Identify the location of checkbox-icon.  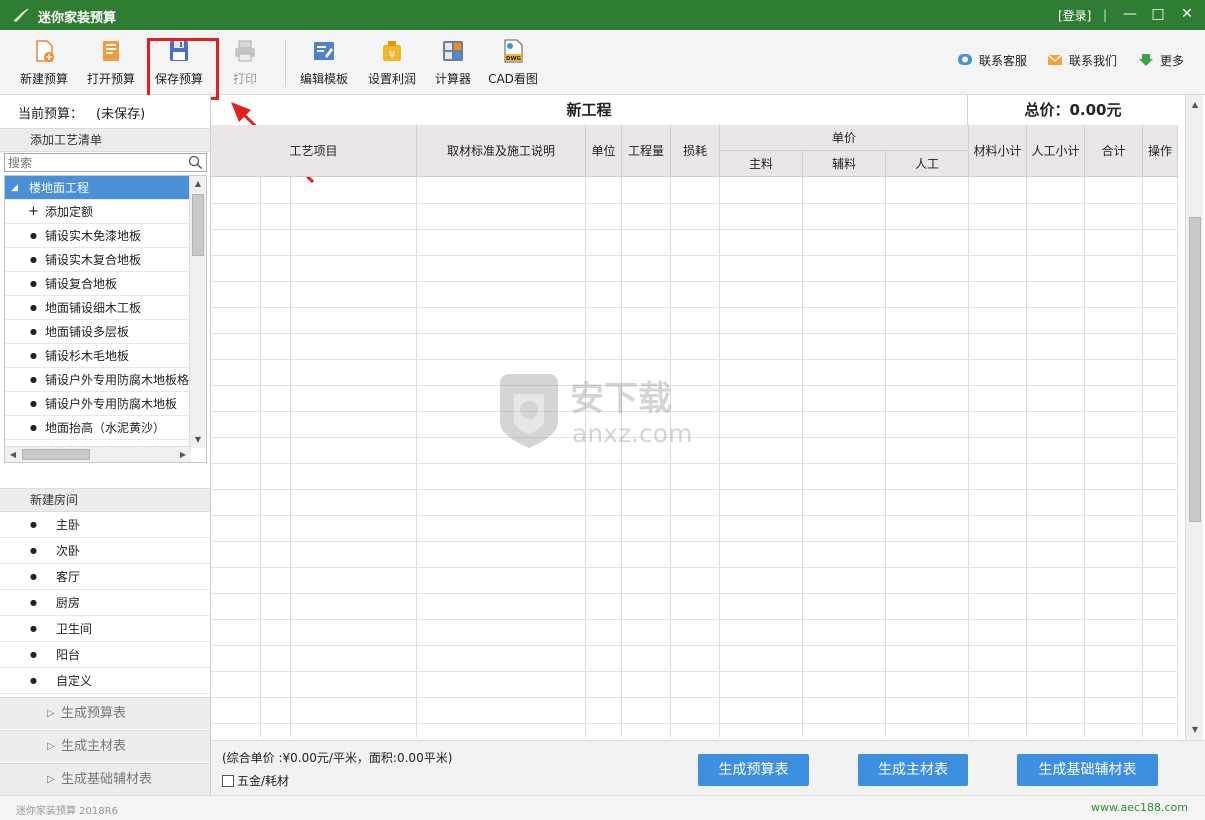
(228, 781).